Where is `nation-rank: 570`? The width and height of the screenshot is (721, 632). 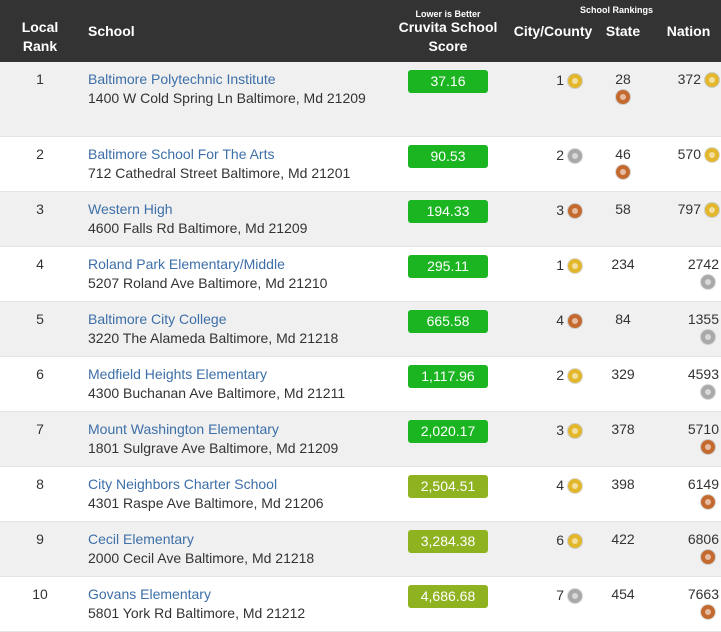 nation-rank: 570 is located at coordinates (689, 153).